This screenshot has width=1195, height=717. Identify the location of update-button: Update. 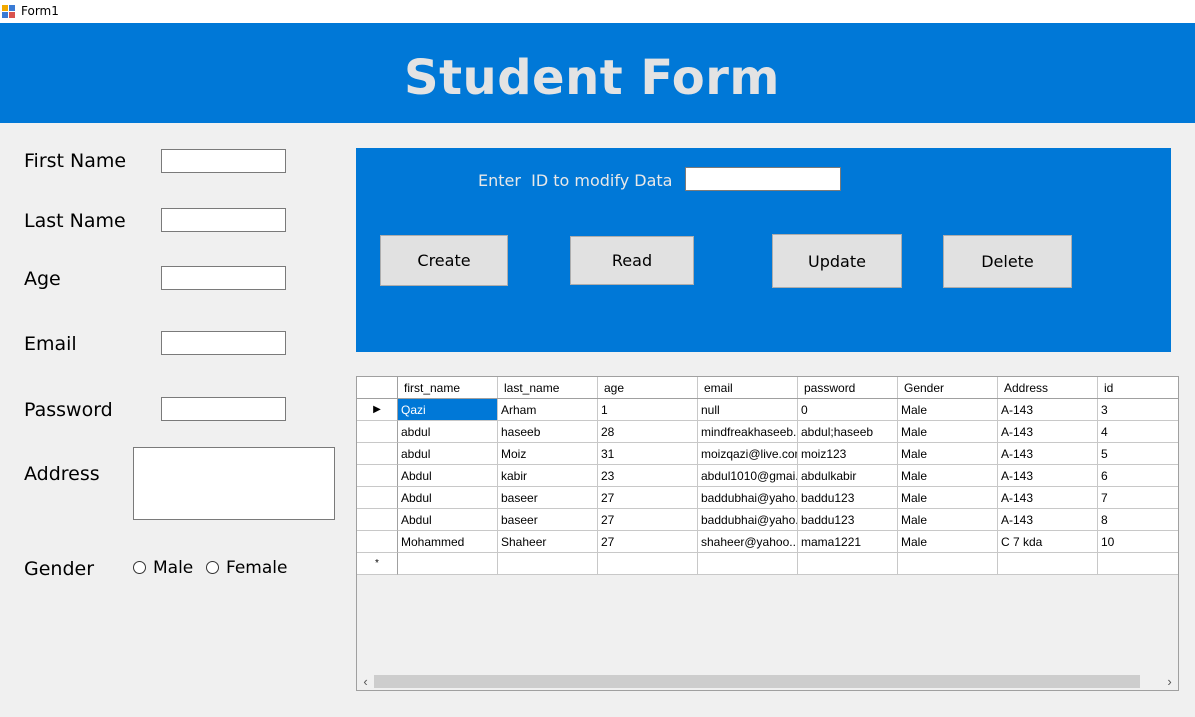
(837, 261).